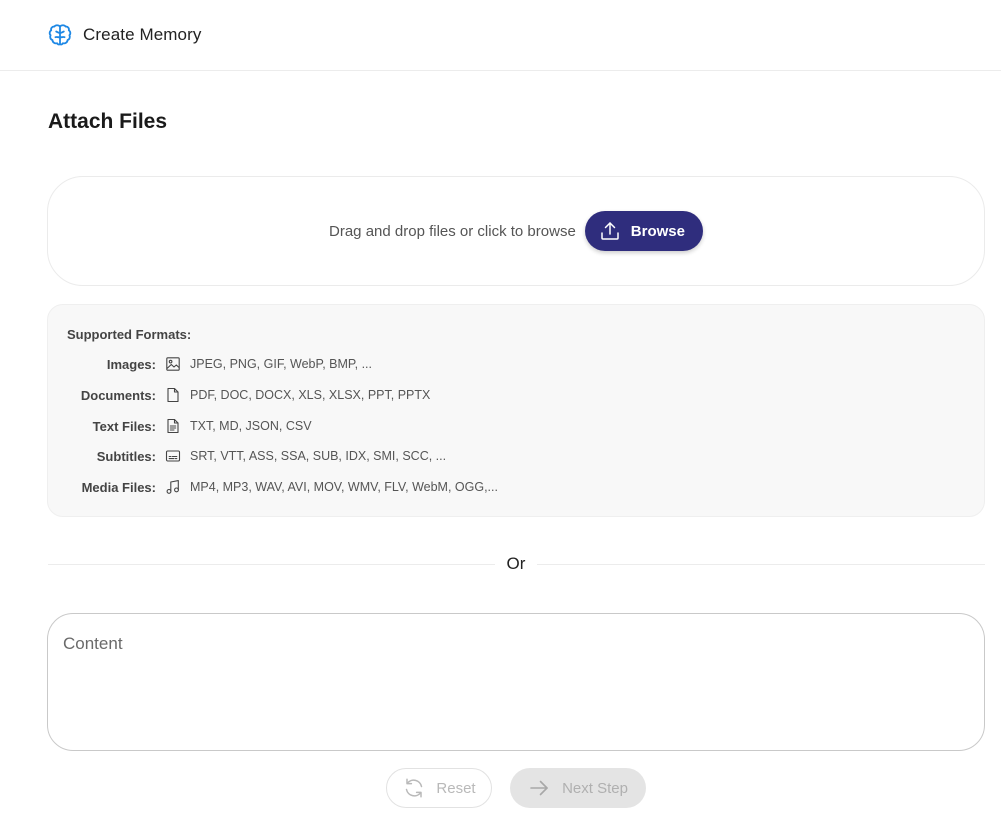  I want to click on dropzone-hint: Drag and drop files or click to browse, so click(452, 231).